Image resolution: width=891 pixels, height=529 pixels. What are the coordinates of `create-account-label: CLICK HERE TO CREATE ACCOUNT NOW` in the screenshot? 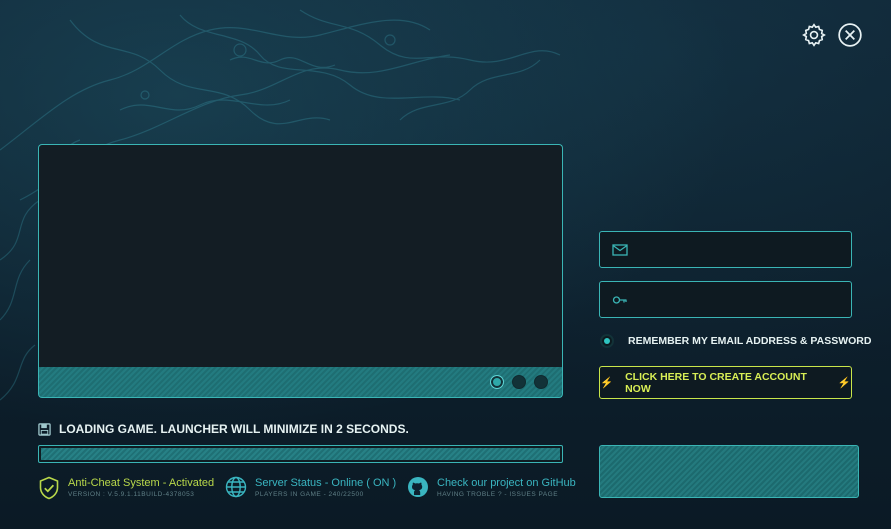 It's located at (716, 382).